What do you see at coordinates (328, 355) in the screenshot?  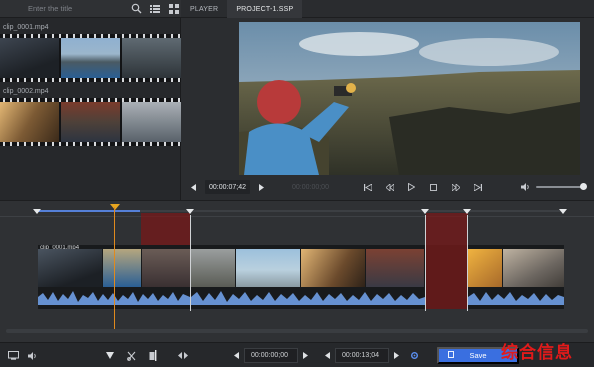 I see `out-point-prev-icon` at bounding box center [328, 355].